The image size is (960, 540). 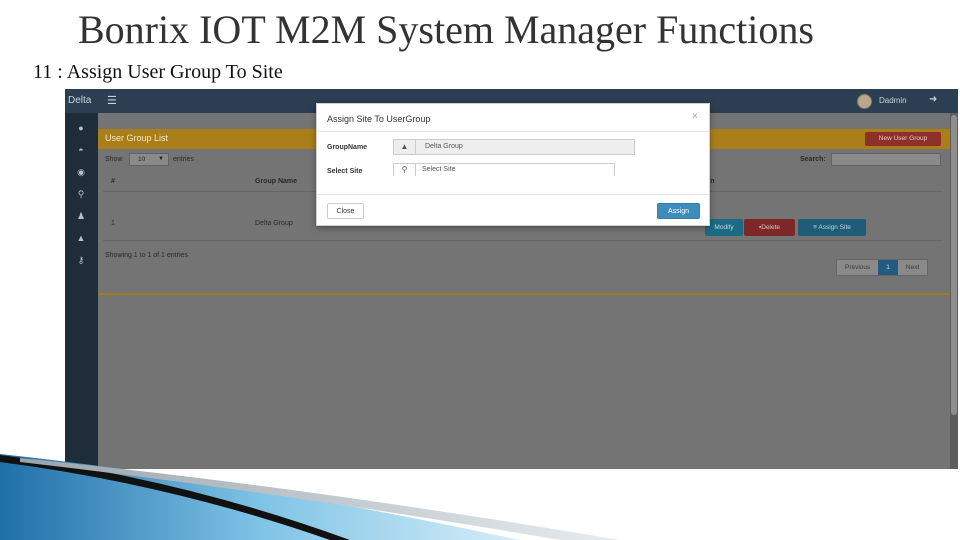 I want to click on select-site-dropdown: ⚲ Select Site, so click(x=504, y=169).